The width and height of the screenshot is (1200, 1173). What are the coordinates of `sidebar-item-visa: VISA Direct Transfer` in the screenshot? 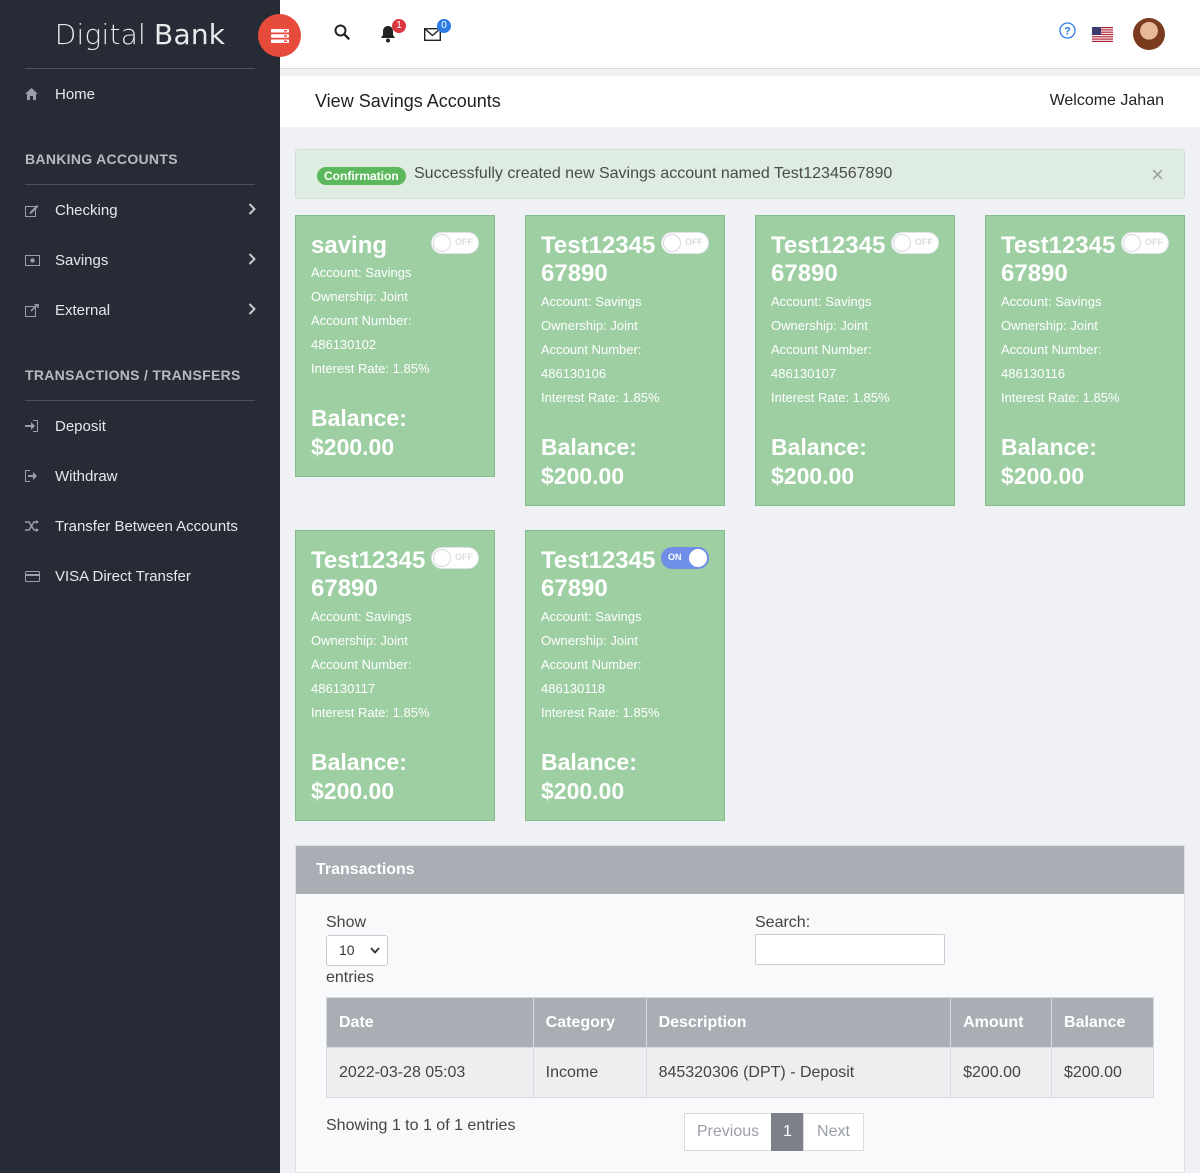 It's located at (142, 576).